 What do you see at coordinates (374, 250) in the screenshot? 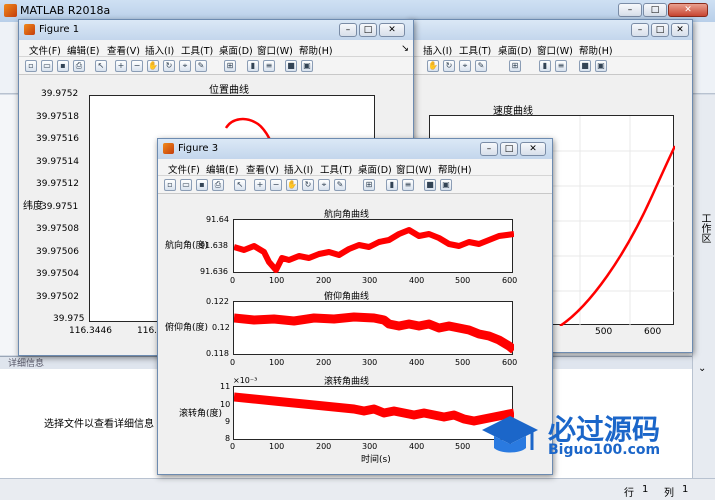
I see `heading-line` at bounding box center [374, 250].